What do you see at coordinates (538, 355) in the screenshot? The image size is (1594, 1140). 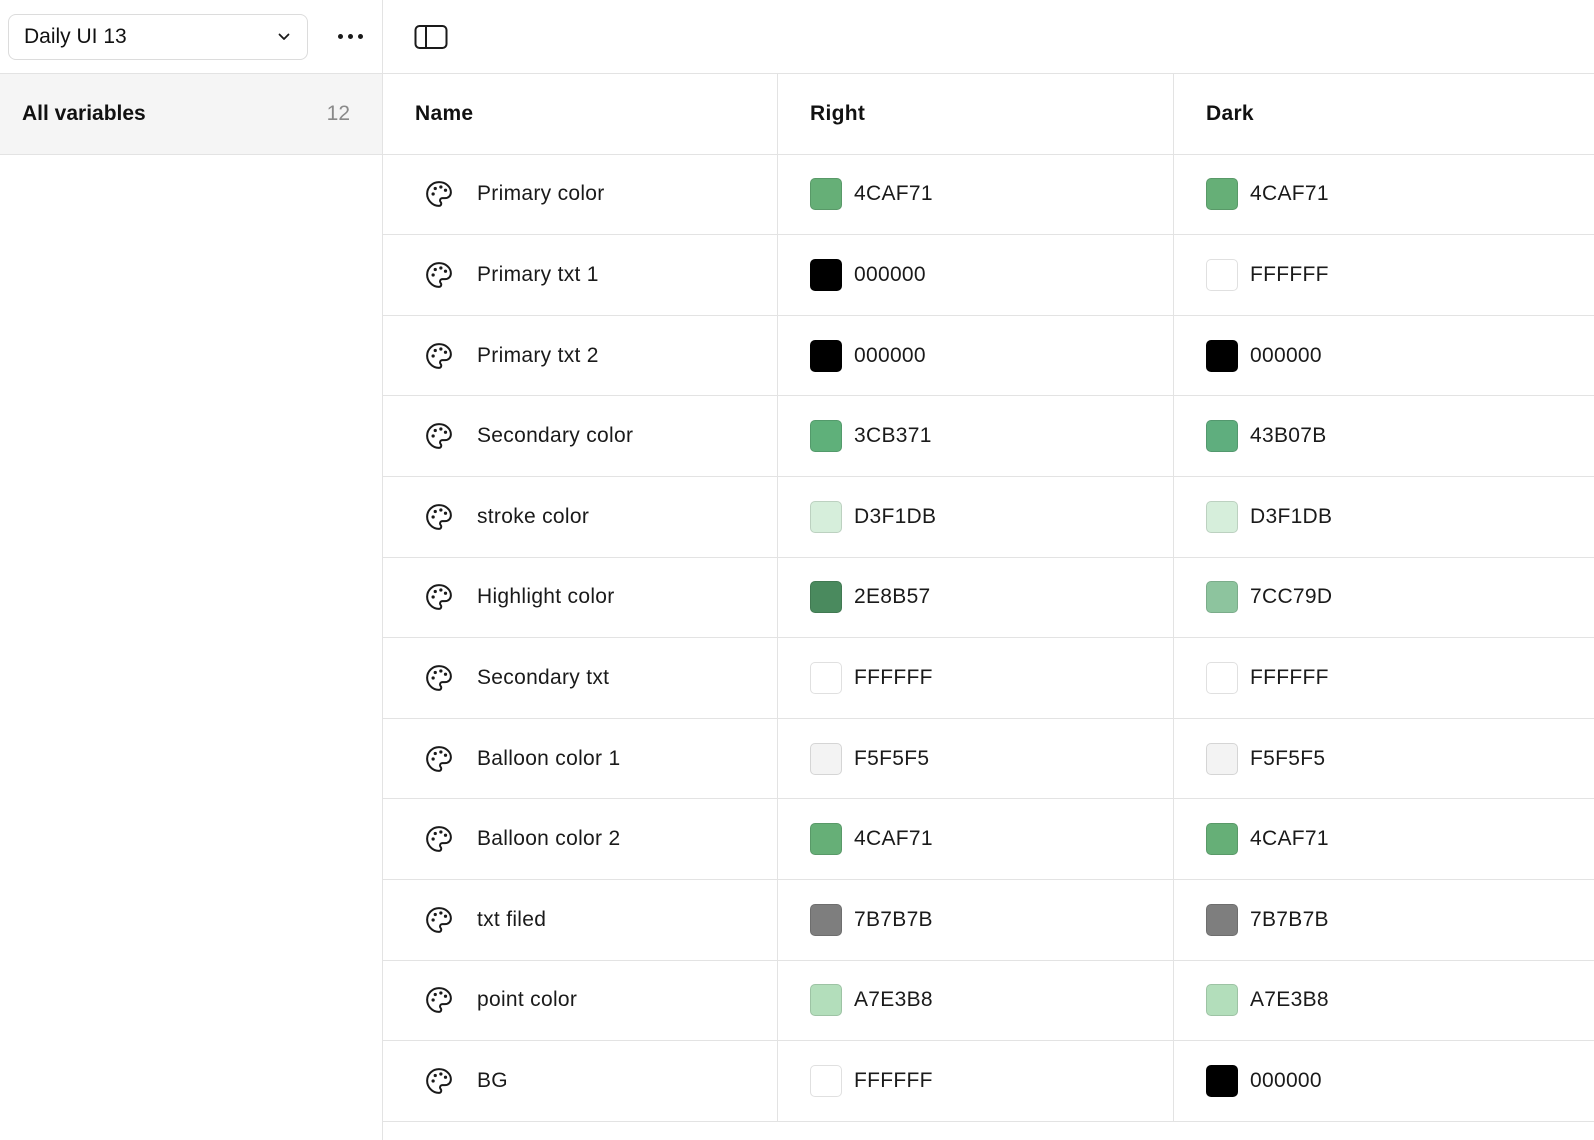 I see `variable-name: Primary txt 2` at bounding box center [538, 355].